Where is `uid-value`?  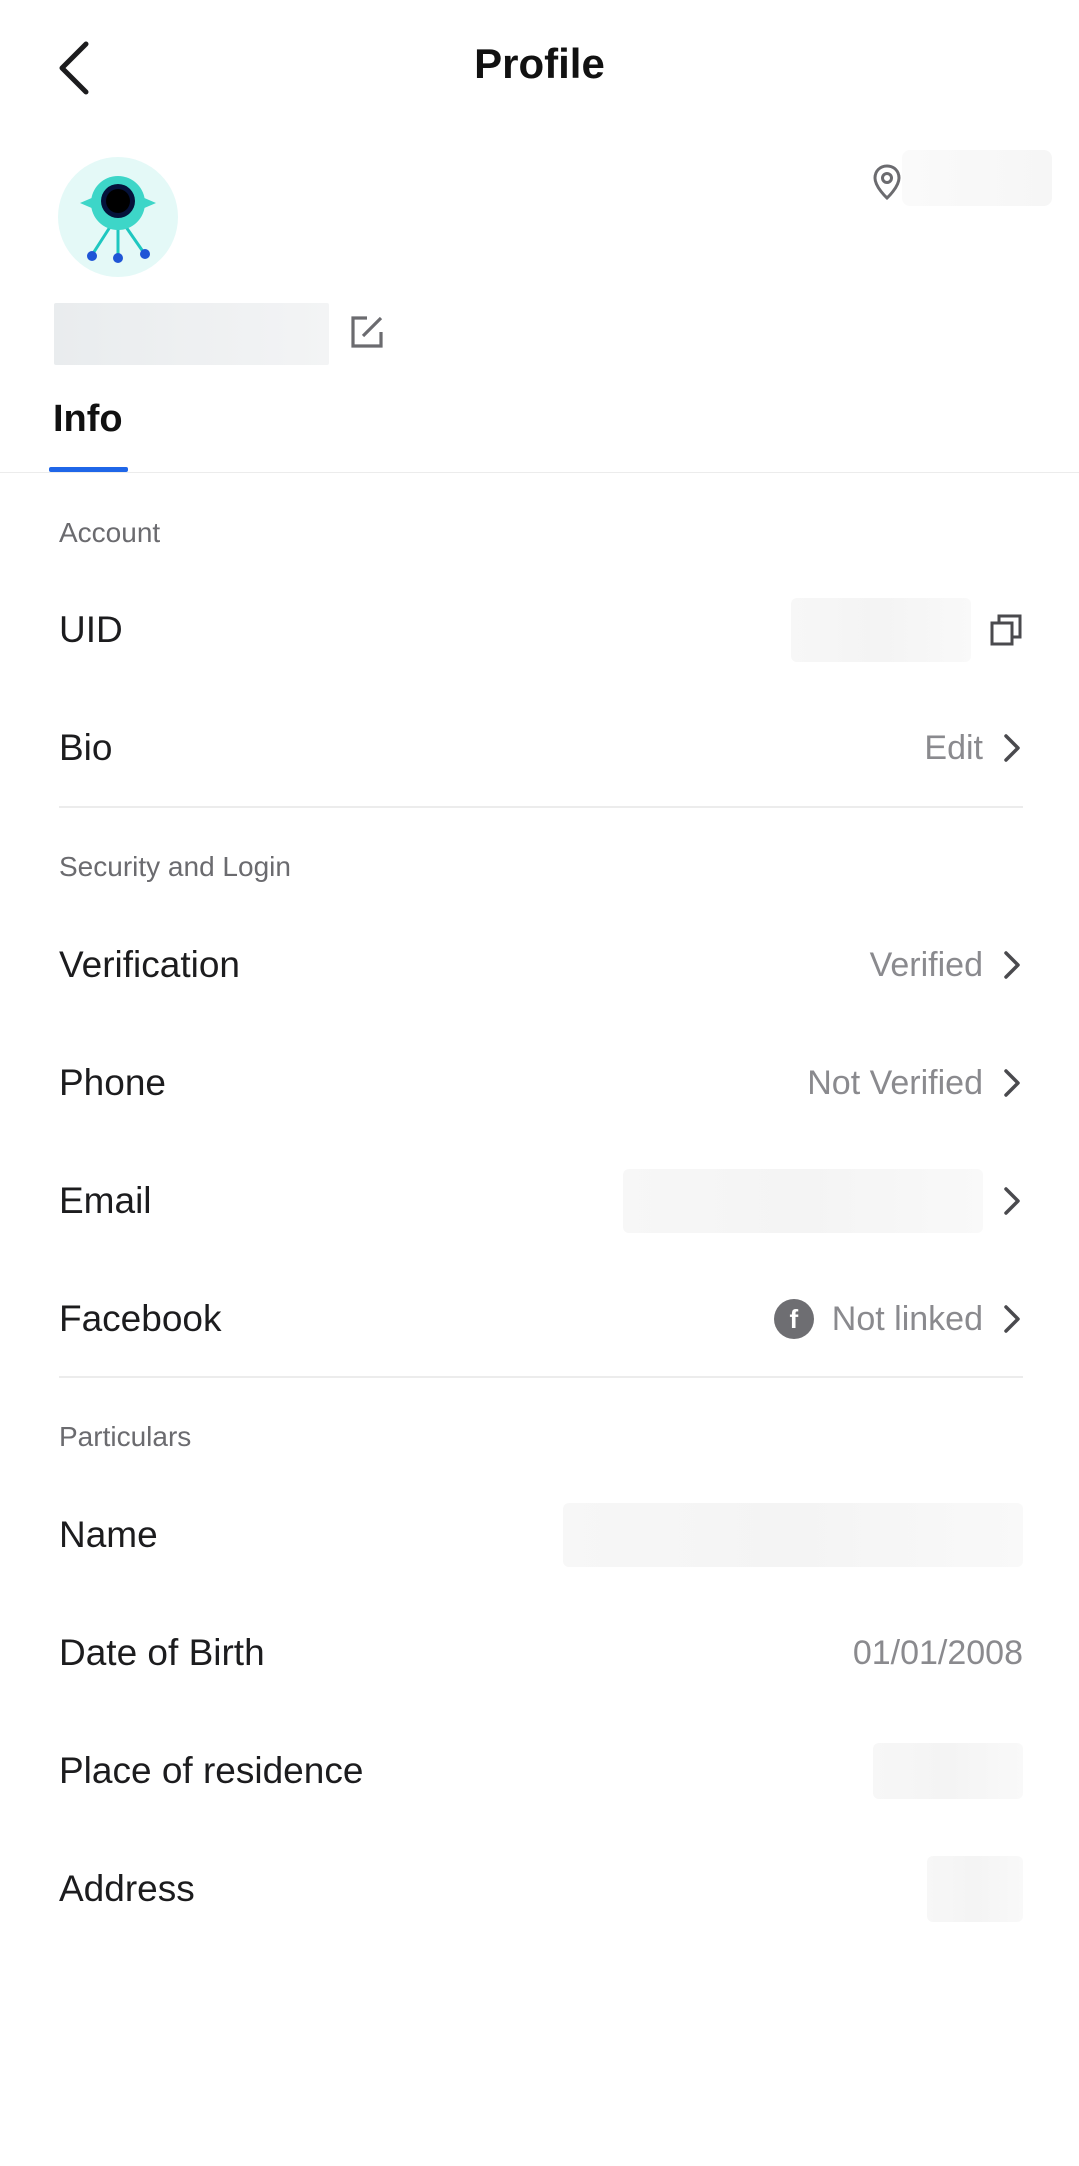
uid-value is located at coordinates (881, 630).